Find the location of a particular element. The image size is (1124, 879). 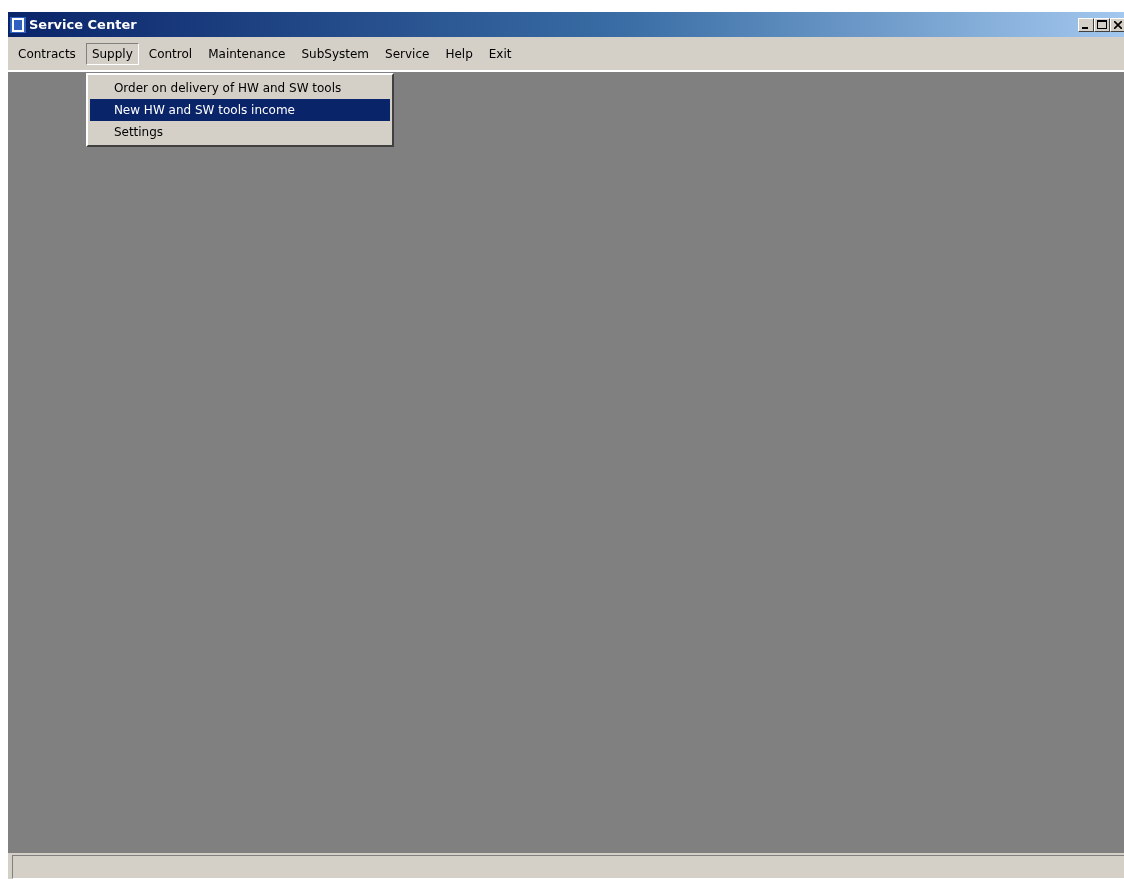

menu-item: Control is located at coordinates (170, 53).